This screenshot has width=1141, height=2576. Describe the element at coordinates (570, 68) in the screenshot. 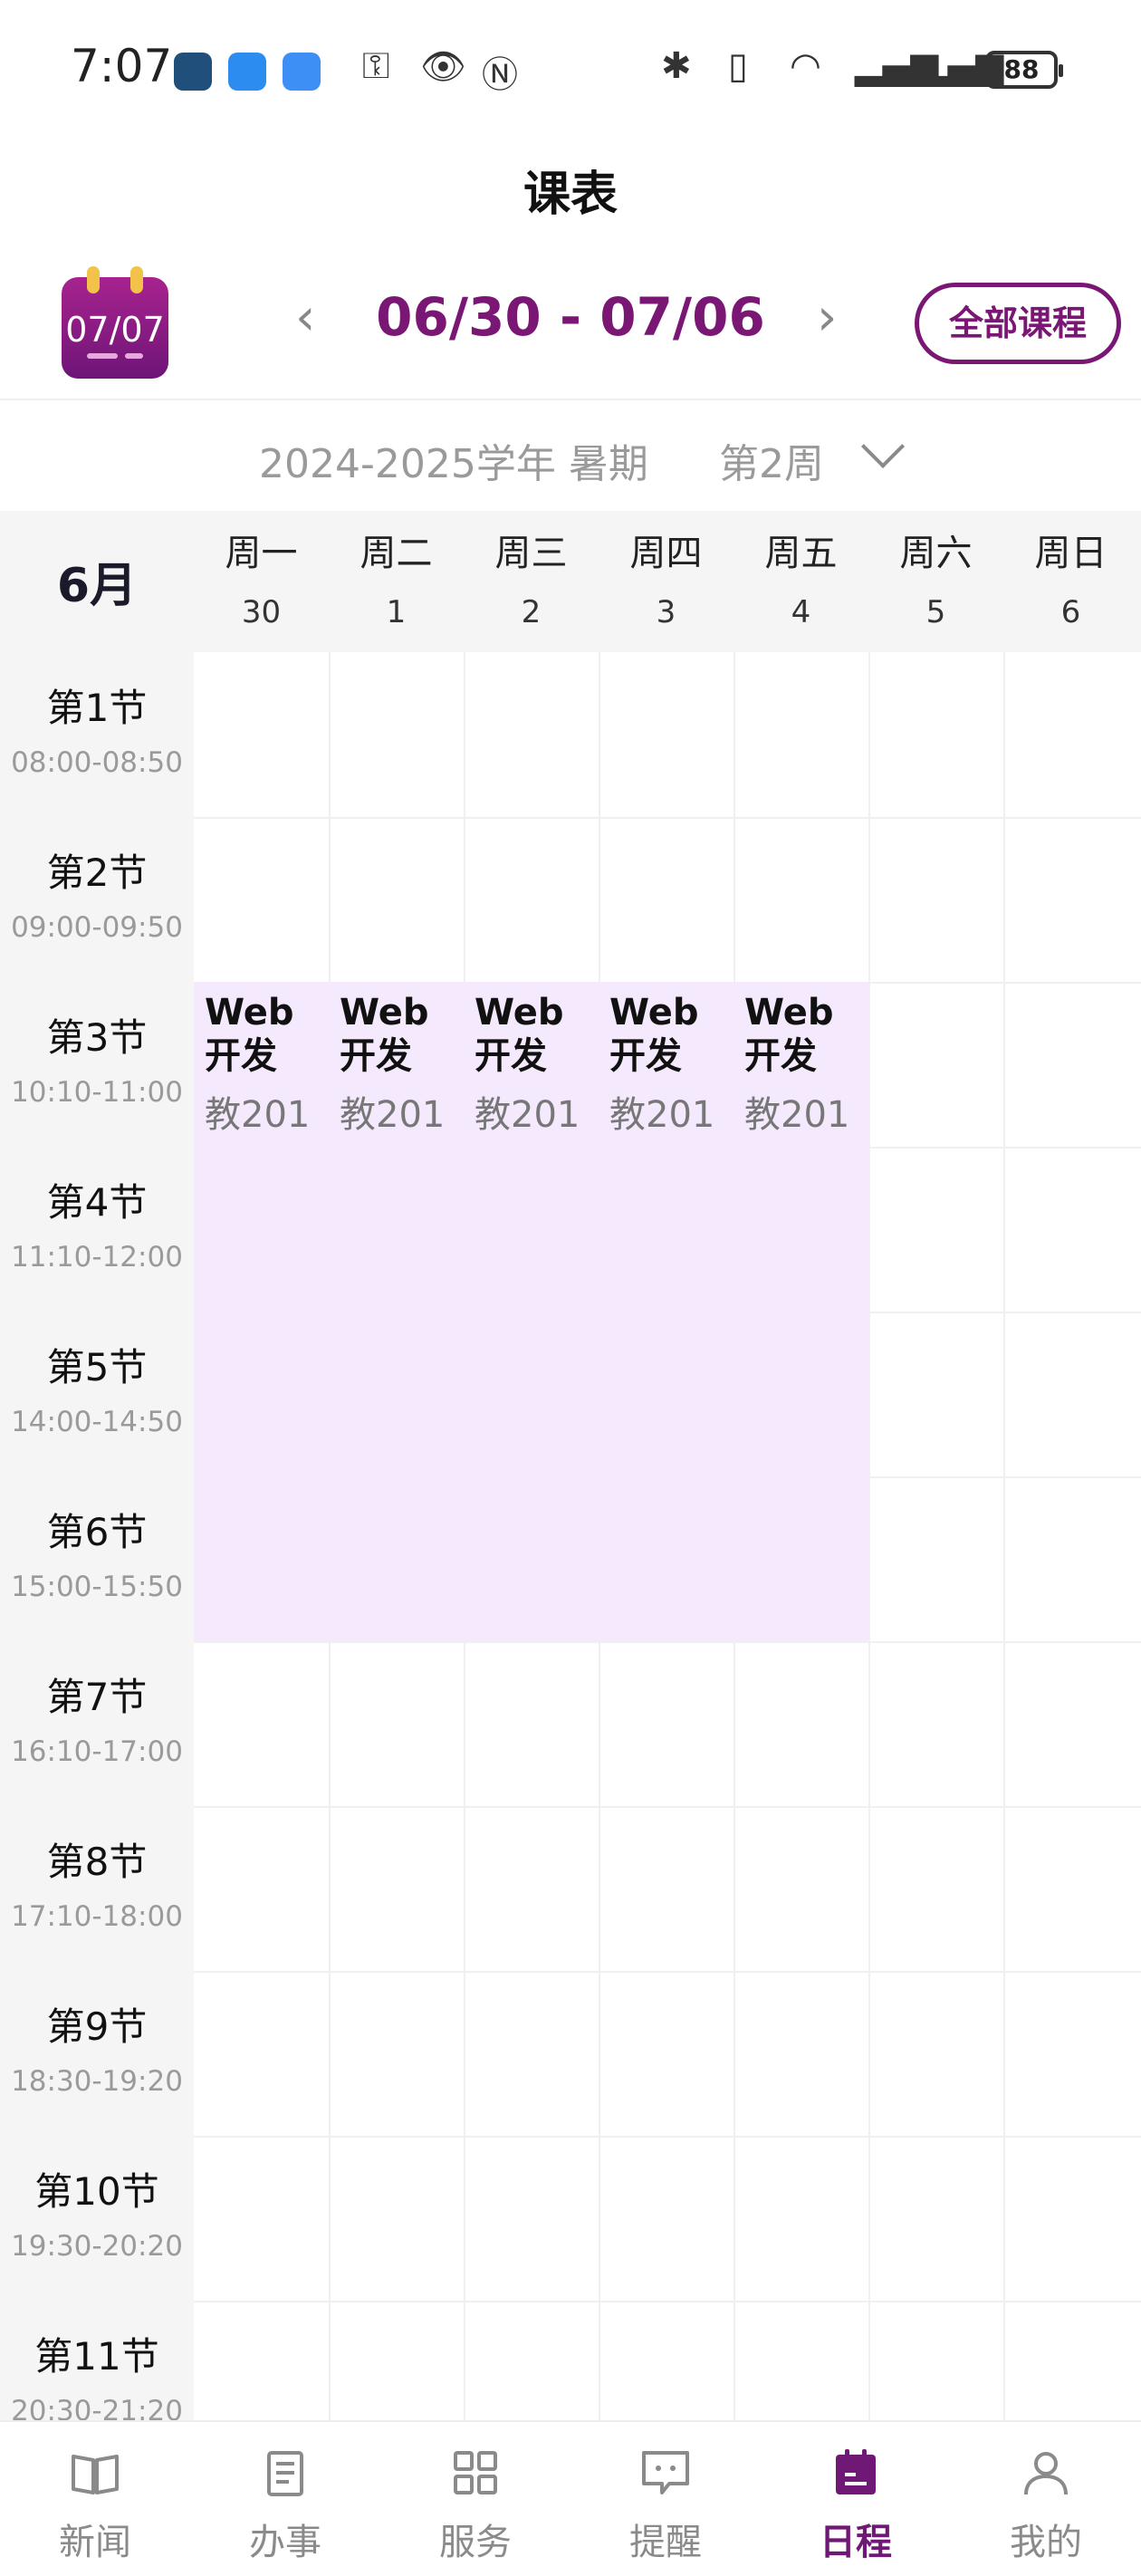

I see `status-bar: 7:07 ⚿ 👁 Ⓝ ✱ ▯ ◠ ▂▄▆ ▂▄▆ 88` at that location.